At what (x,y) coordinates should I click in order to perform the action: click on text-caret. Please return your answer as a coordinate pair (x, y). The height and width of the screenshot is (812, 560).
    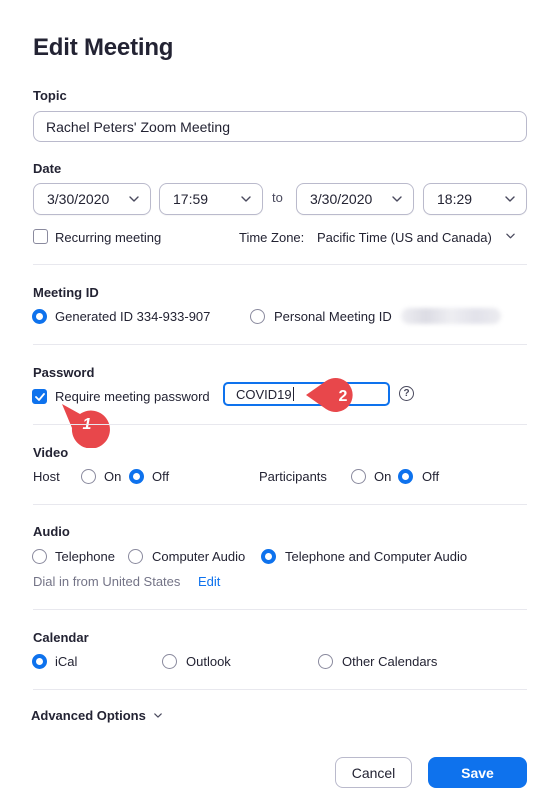
    Looking at the image, I should click on (293, 394).